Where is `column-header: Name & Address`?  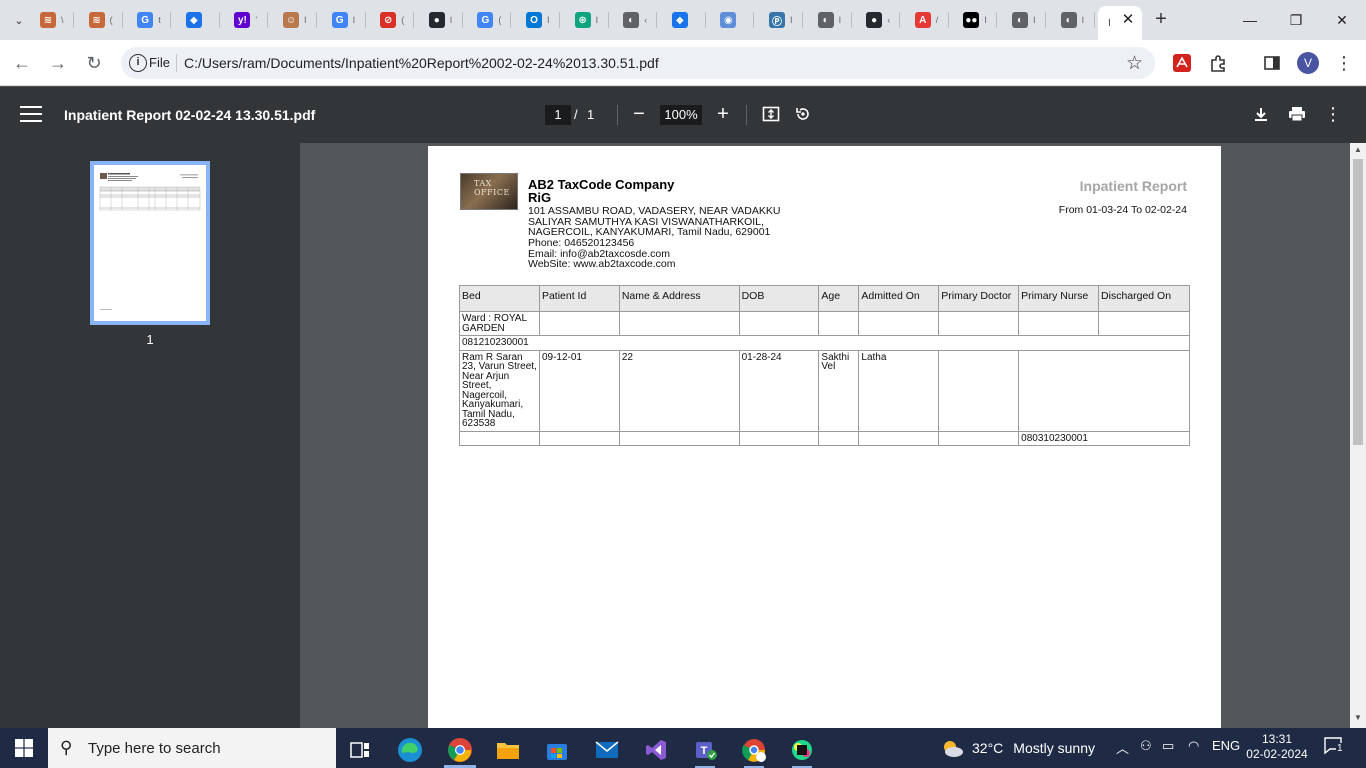 column-header: Name & Address is located at coordinates (679, 298).